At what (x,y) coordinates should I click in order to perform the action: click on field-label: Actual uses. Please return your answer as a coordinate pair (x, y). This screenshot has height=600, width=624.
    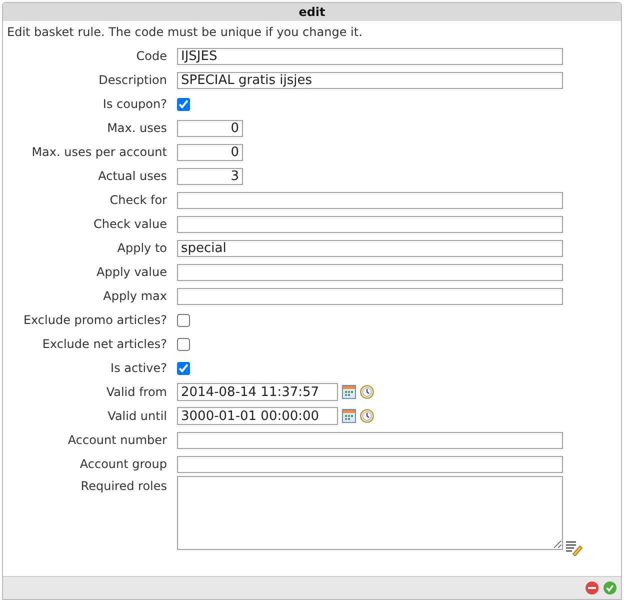
    Looking at the image, I should click on (132, 176).